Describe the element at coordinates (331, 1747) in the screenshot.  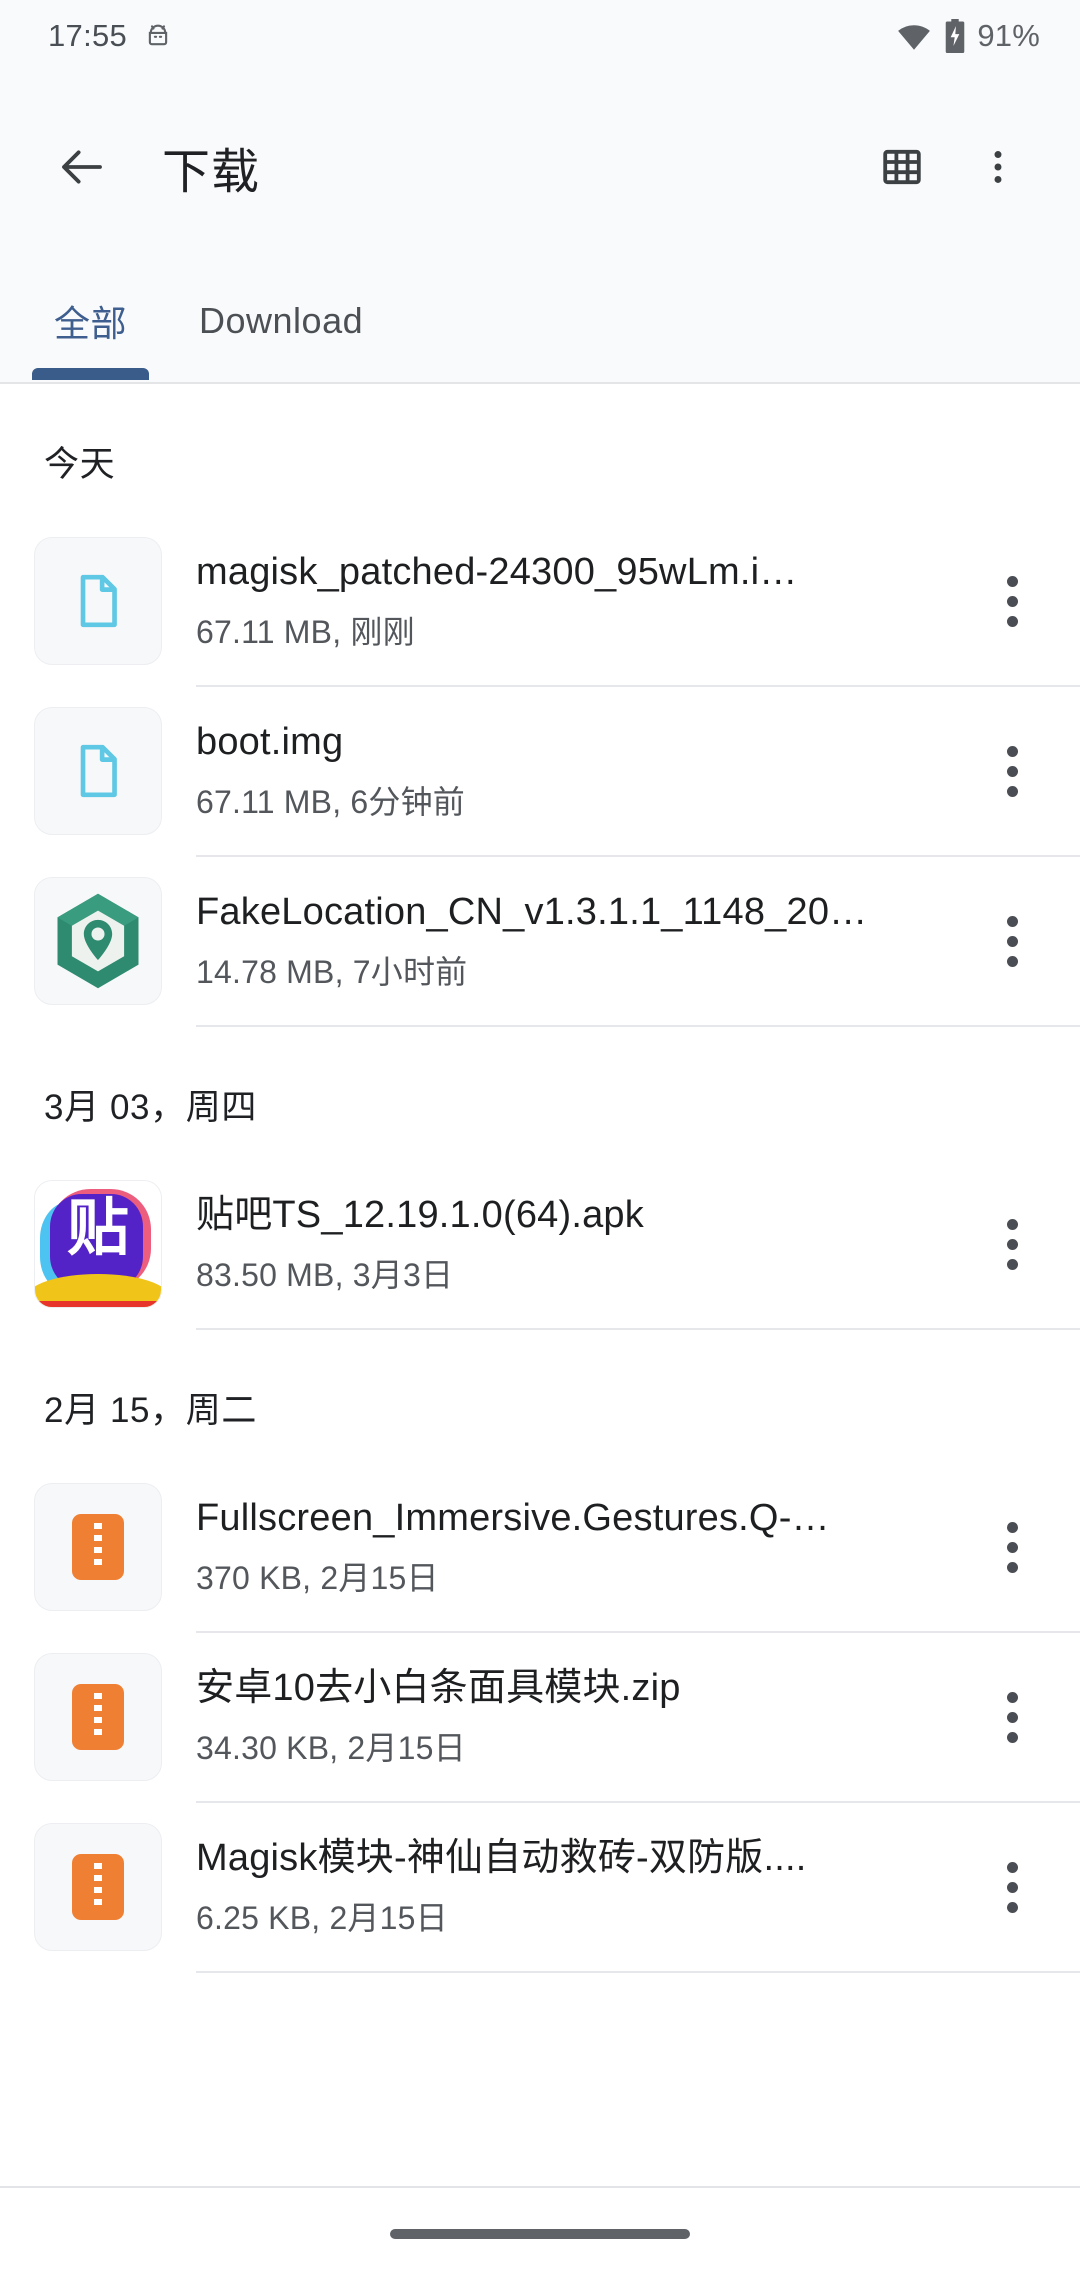
I see `file-meta: 34.30 KB, 2月15日` at that location.